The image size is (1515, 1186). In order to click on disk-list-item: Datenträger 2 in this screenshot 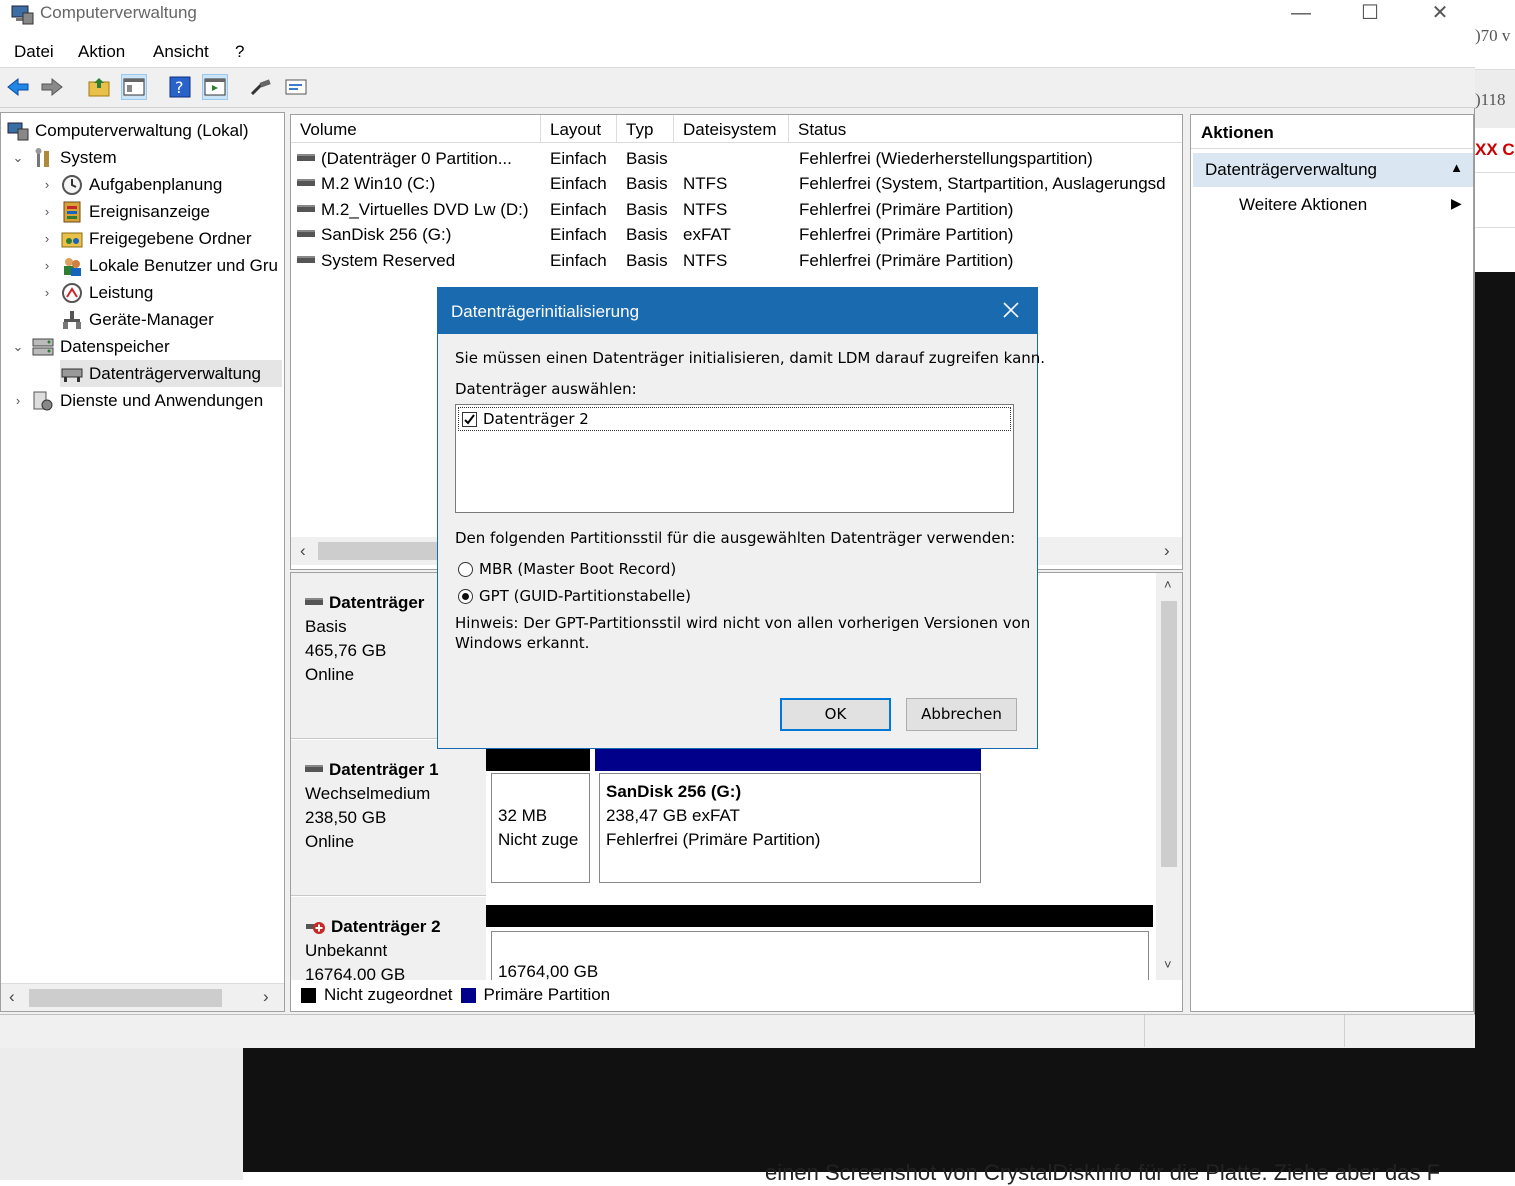, I will do `click(734, 419)`.